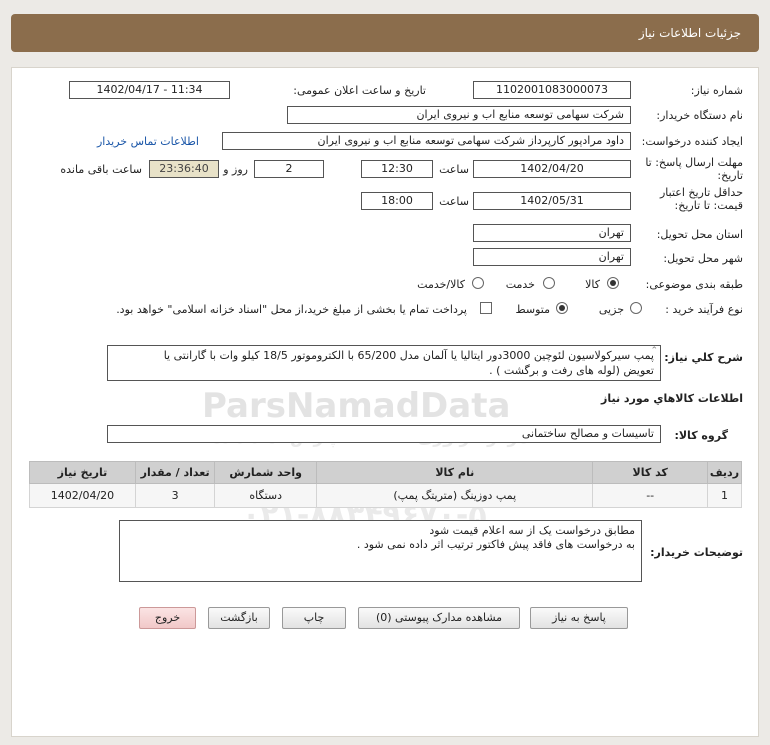  I want to click on page-title: جزئیات اطلاعات نیاز, so click(689, 33).